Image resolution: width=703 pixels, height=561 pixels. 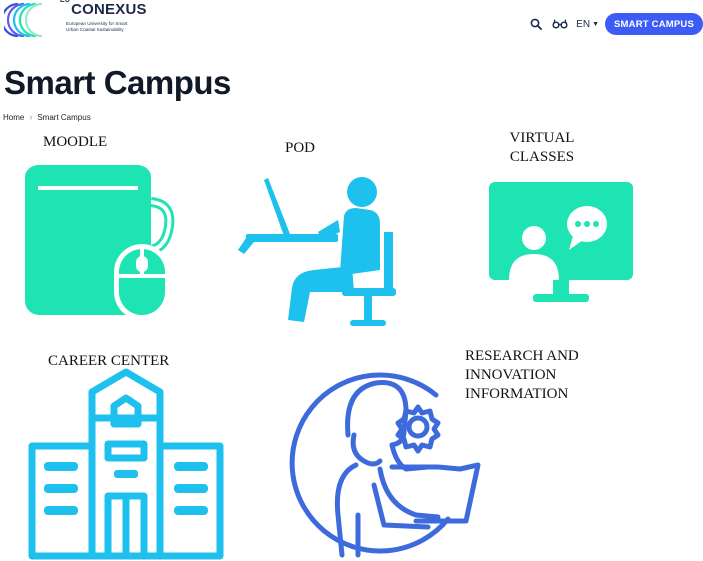 I want to click on virtual-classes-label: VIRTUAL CLASSES, so click(x=542, y=148).